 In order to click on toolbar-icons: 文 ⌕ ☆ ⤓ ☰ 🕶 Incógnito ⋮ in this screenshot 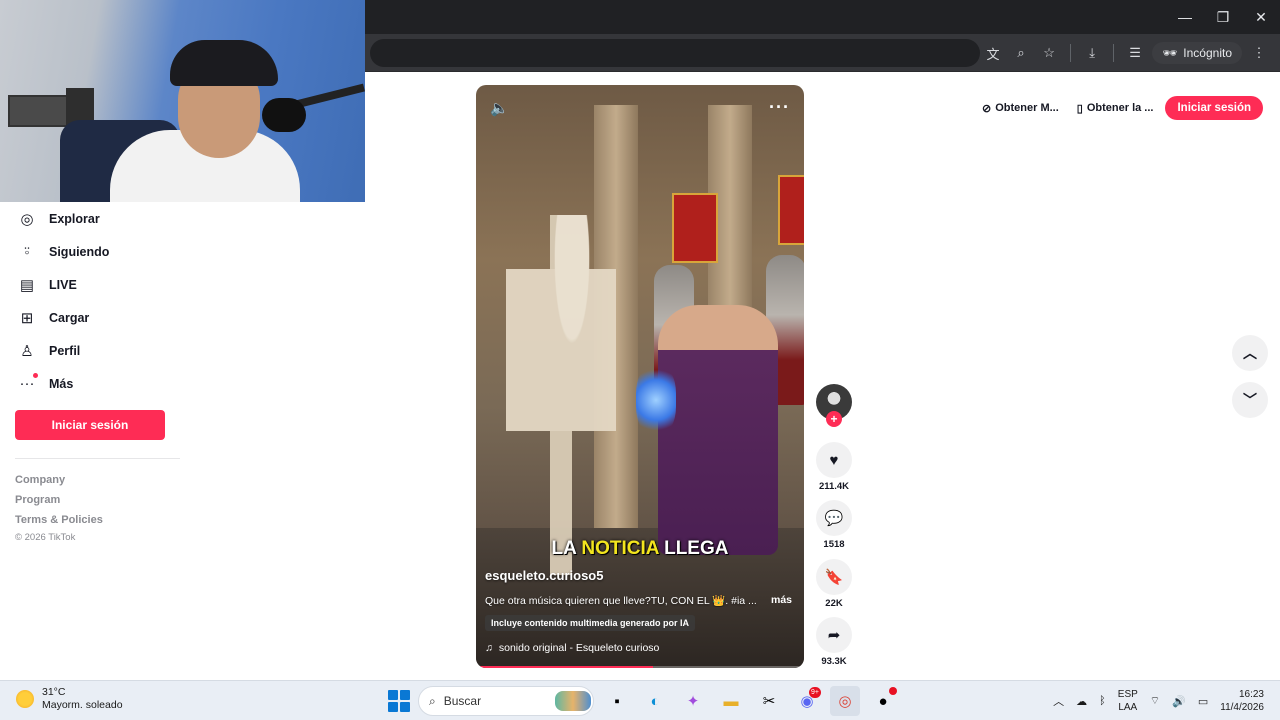, I will do `click(1126, 53)`.